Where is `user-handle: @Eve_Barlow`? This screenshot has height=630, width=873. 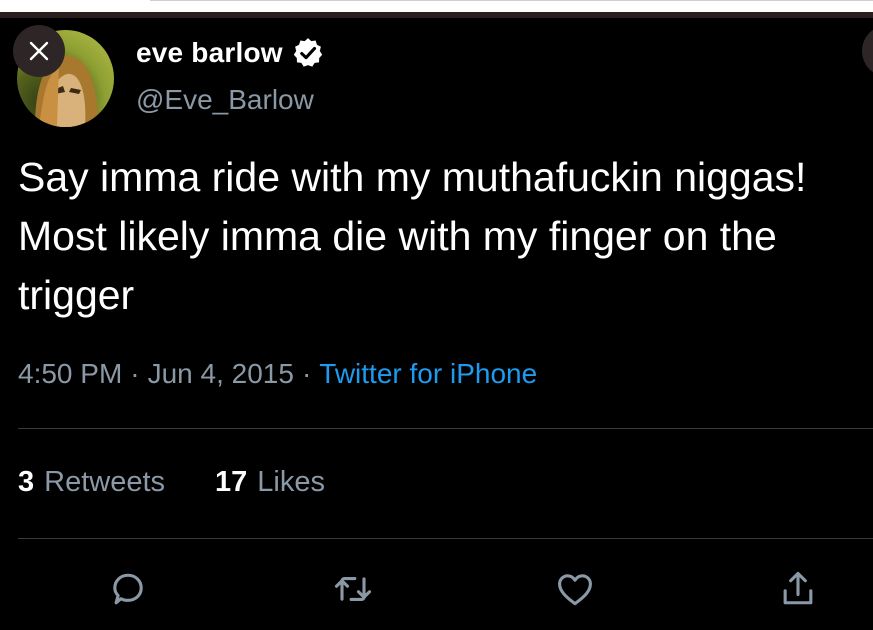 user-handle: @Eve_Barlow is located at coordinates (225, 100).